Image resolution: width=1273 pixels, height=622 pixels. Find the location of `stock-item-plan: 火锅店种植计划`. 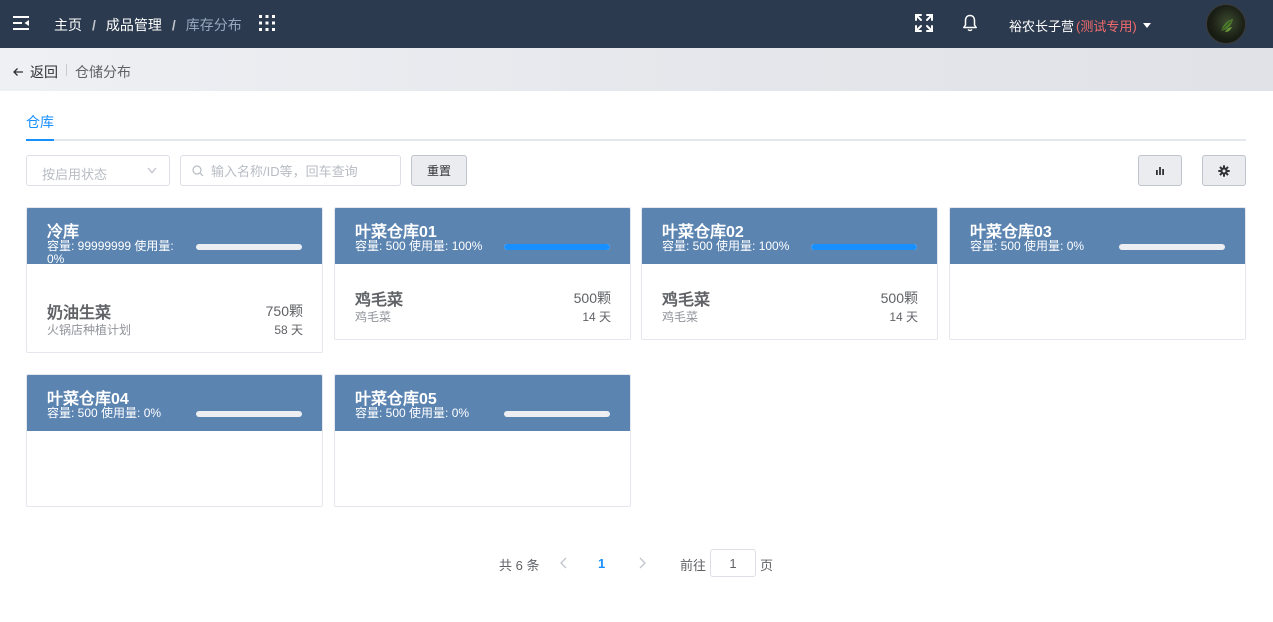

stock-item-plan: 火锅店种植计划 is located at coordinates (89, 330).